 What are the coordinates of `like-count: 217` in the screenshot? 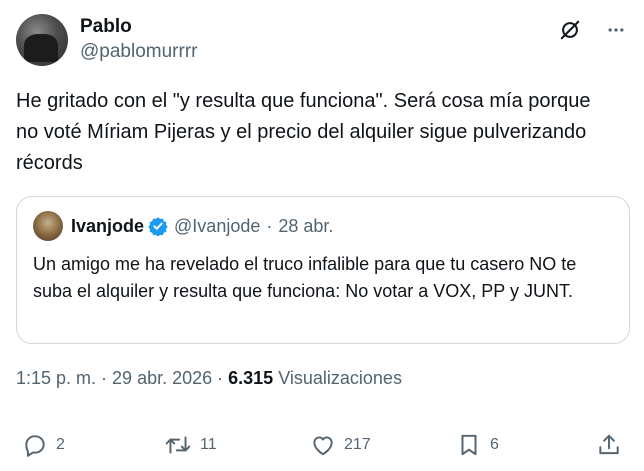 It's located at (357, 444).